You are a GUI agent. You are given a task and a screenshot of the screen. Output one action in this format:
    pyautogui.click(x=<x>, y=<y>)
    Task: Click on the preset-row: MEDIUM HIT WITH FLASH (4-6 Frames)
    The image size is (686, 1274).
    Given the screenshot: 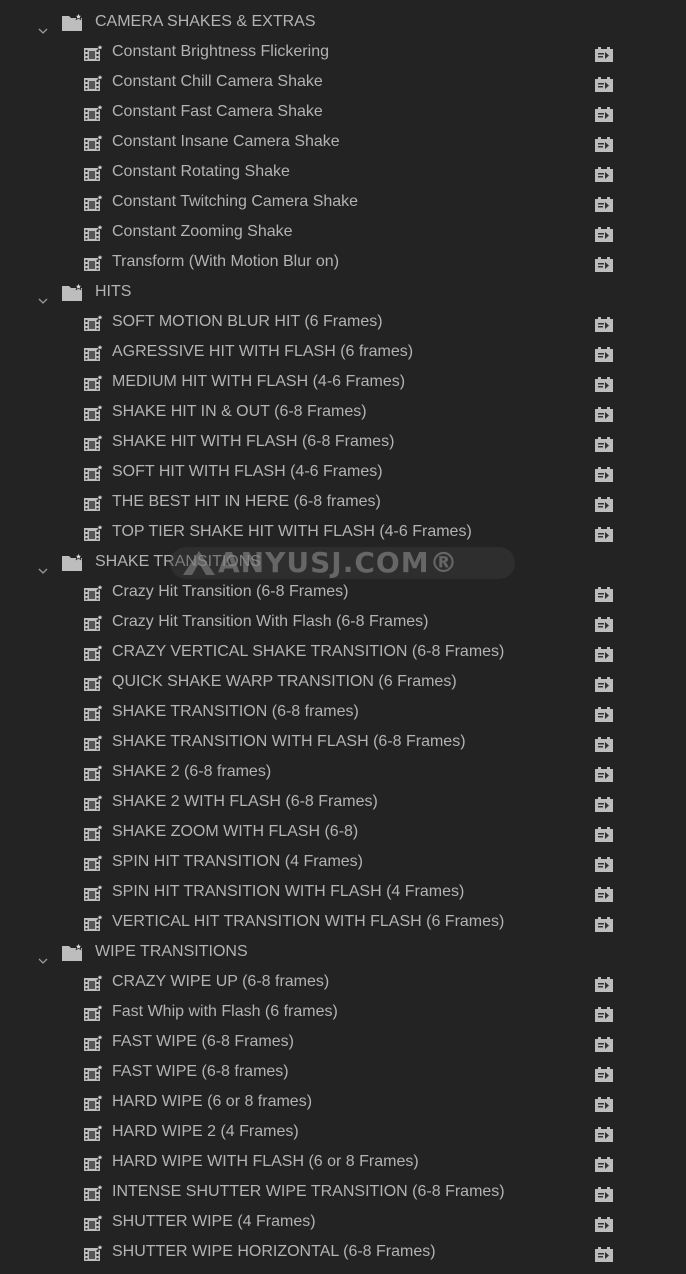 What is the action you would take?
    pyautogui.click(x=343, y=382)
    